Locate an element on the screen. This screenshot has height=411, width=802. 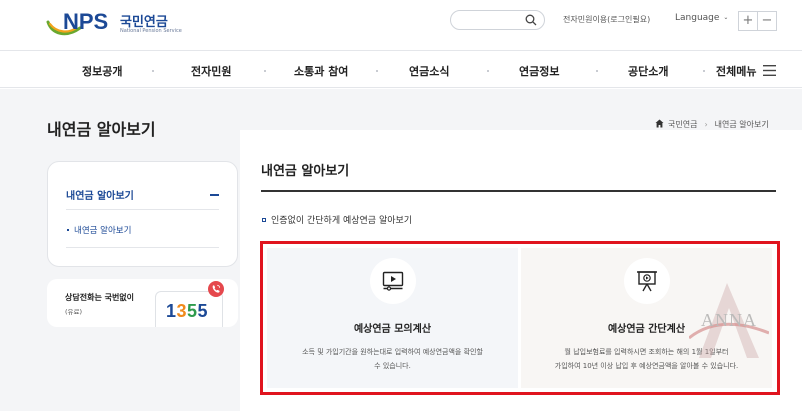
language-label: Language is located at coordinates (697, 18).